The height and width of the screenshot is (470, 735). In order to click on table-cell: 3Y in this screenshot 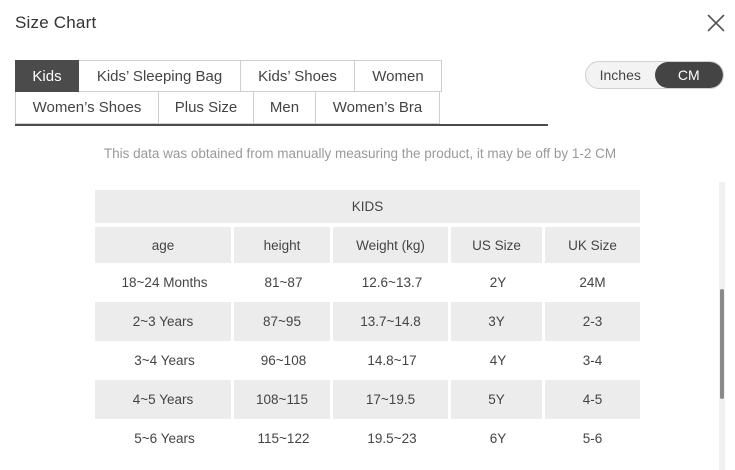, I will do `click(498, 321)`.